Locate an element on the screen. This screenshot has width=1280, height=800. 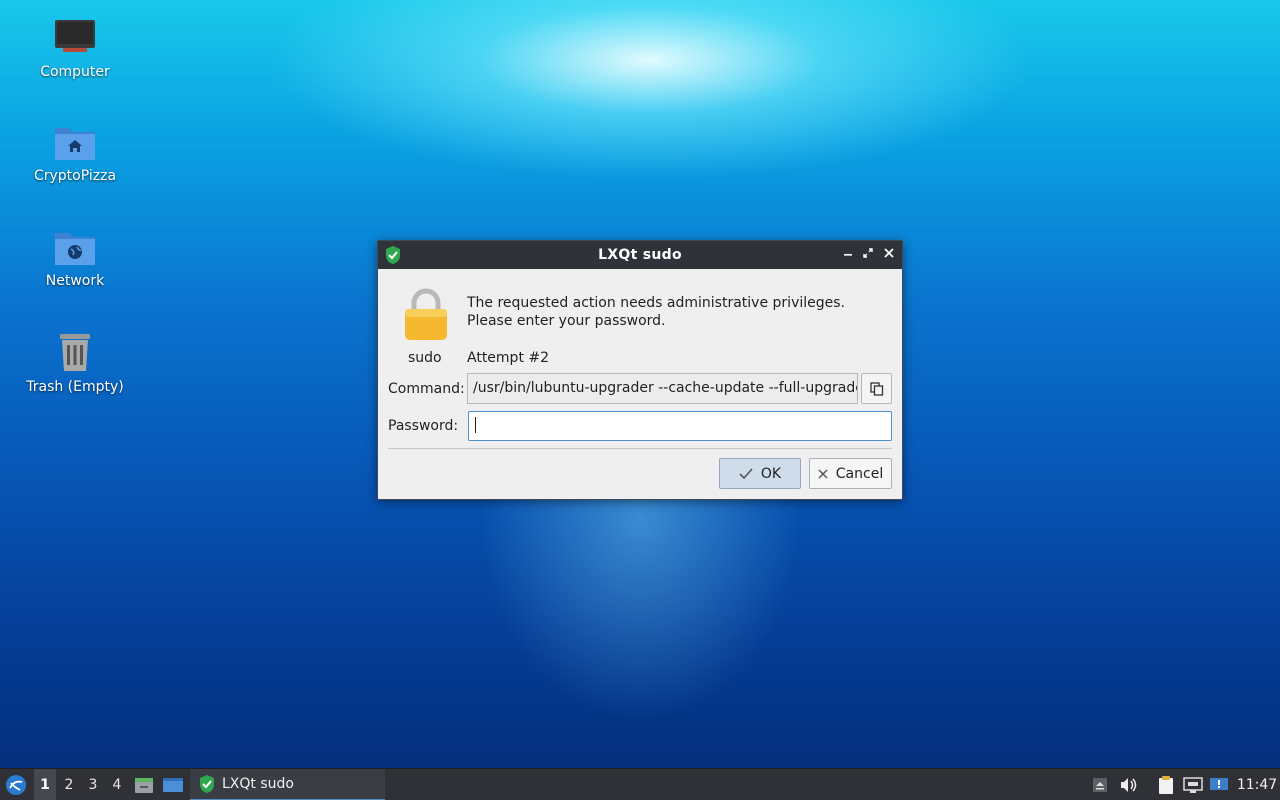
task-label: LXQt sudo is located at coordinates (258, 784).